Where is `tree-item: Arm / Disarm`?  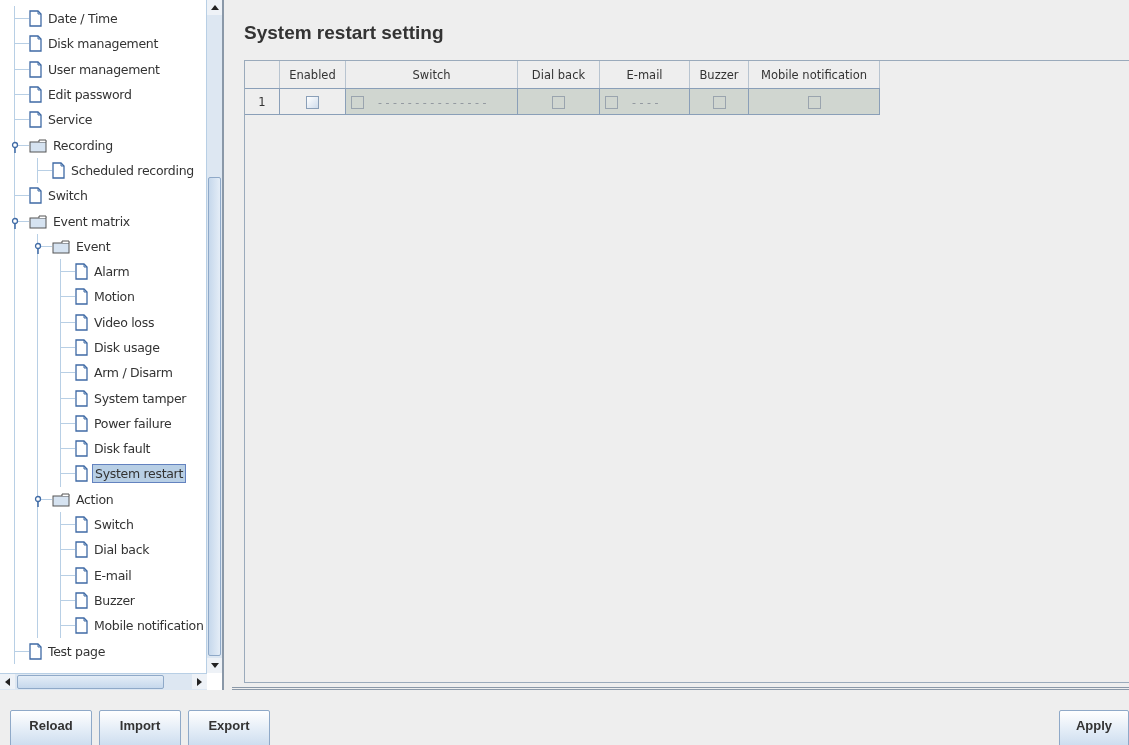 tree-item: Arm / Disarm is located at coordinates (133, 373).